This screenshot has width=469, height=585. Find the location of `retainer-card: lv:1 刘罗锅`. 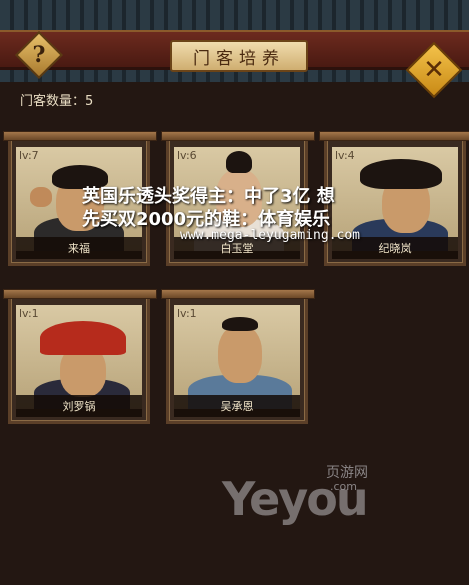

retainer-card: lv:1 刘罗锅 is located at coordinates (80, 356).